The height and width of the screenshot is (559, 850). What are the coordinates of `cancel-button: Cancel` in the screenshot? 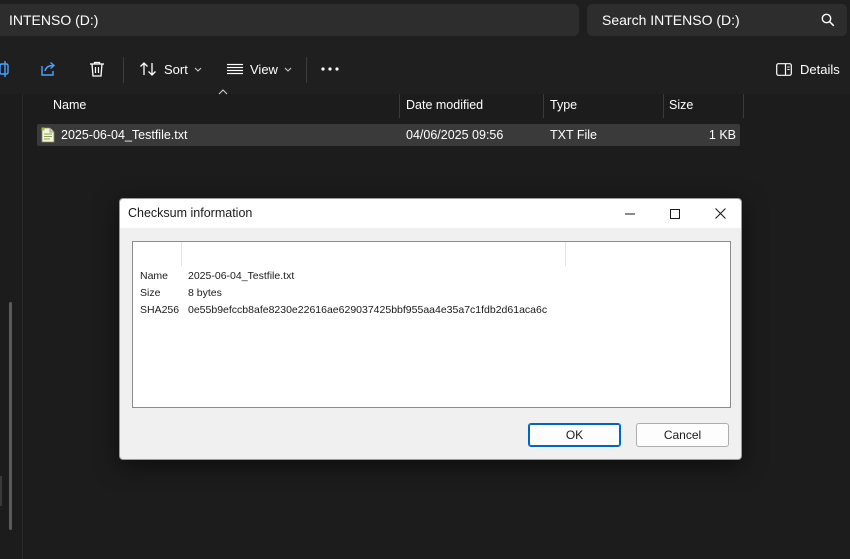 It's located at (682, 435).